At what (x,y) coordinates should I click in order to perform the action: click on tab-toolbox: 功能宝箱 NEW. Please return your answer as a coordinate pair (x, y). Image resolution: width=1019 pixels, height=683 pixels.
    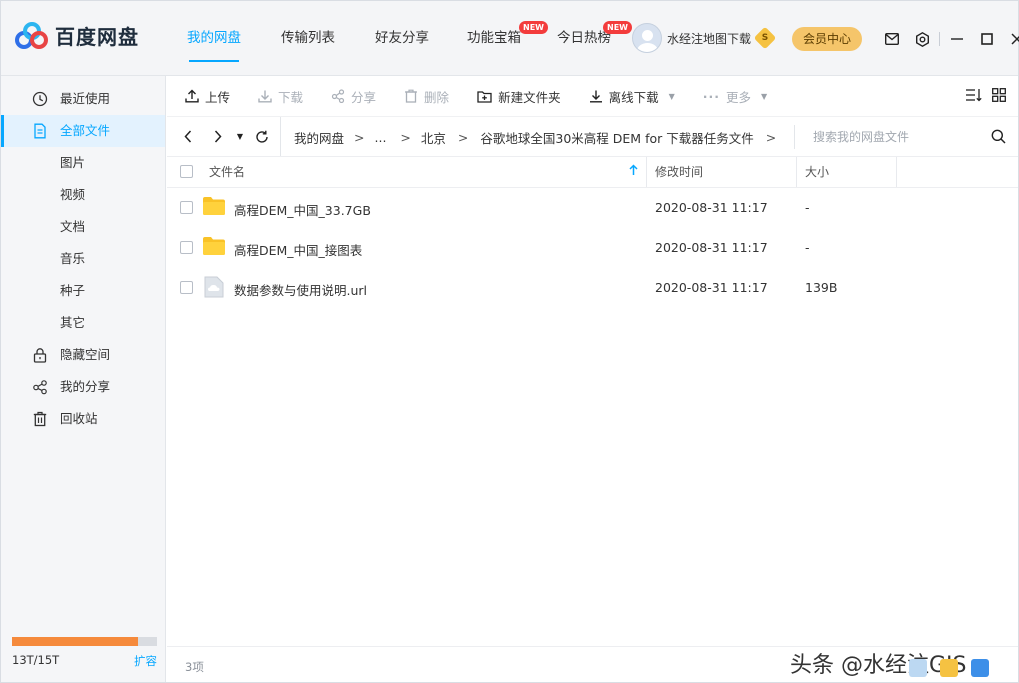
    Looking at the image, I should click on (507, 38).